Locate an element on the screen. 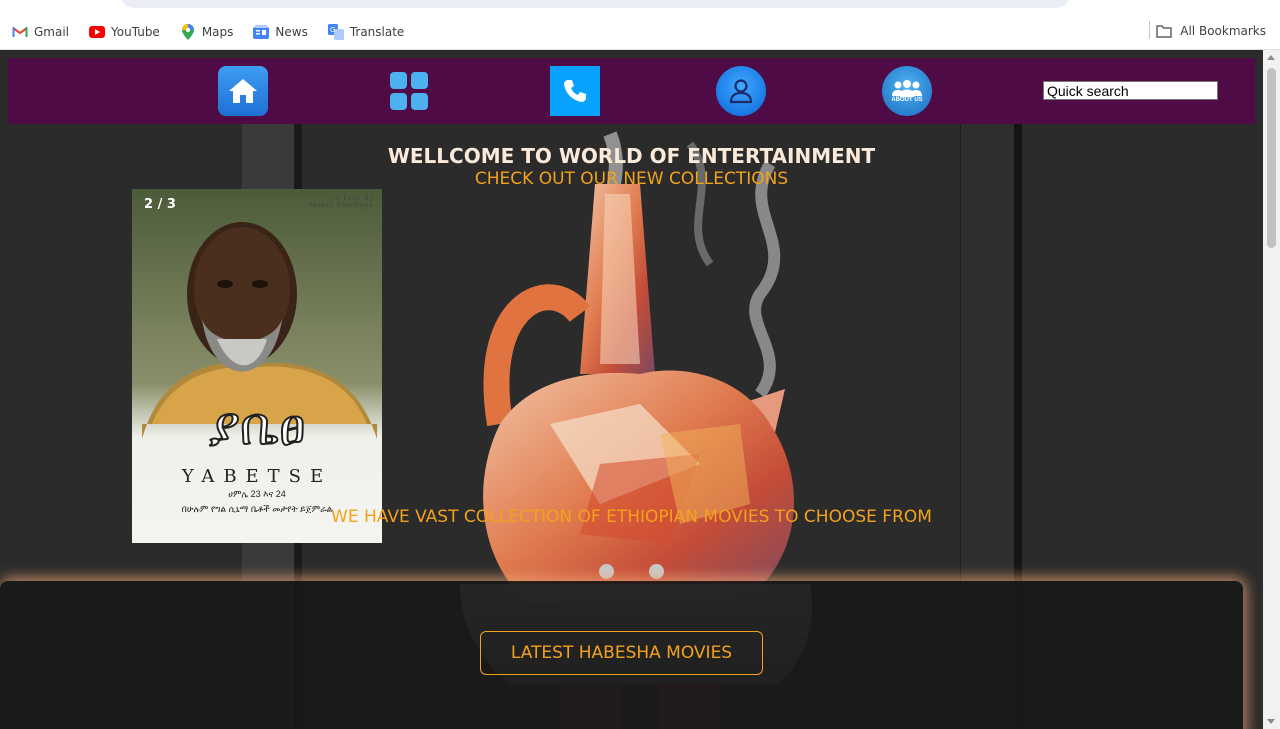 The height and width of the screenshot is (729, 1280). site-navbar: ABOUT US is located at coordinates (631, 91).